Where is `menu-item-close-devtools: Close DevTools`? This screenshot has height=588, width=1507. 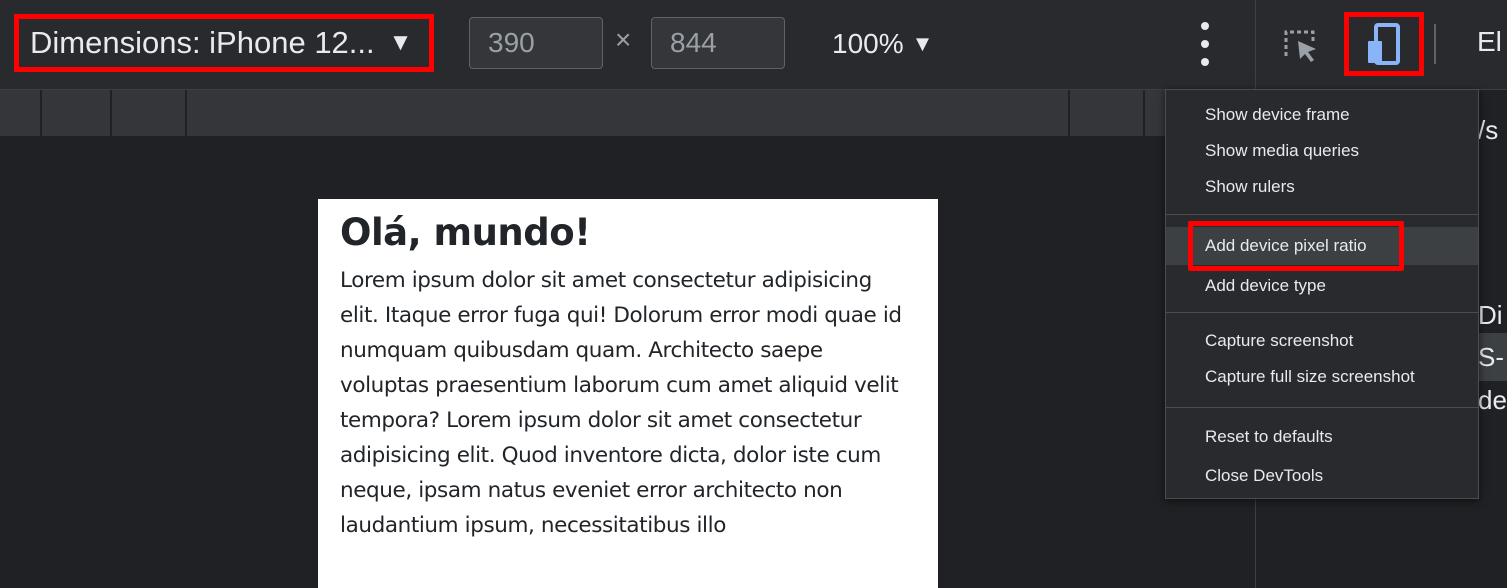 menu-item-close-devtools: Close DevTools is located at coordinates (1322, 476).